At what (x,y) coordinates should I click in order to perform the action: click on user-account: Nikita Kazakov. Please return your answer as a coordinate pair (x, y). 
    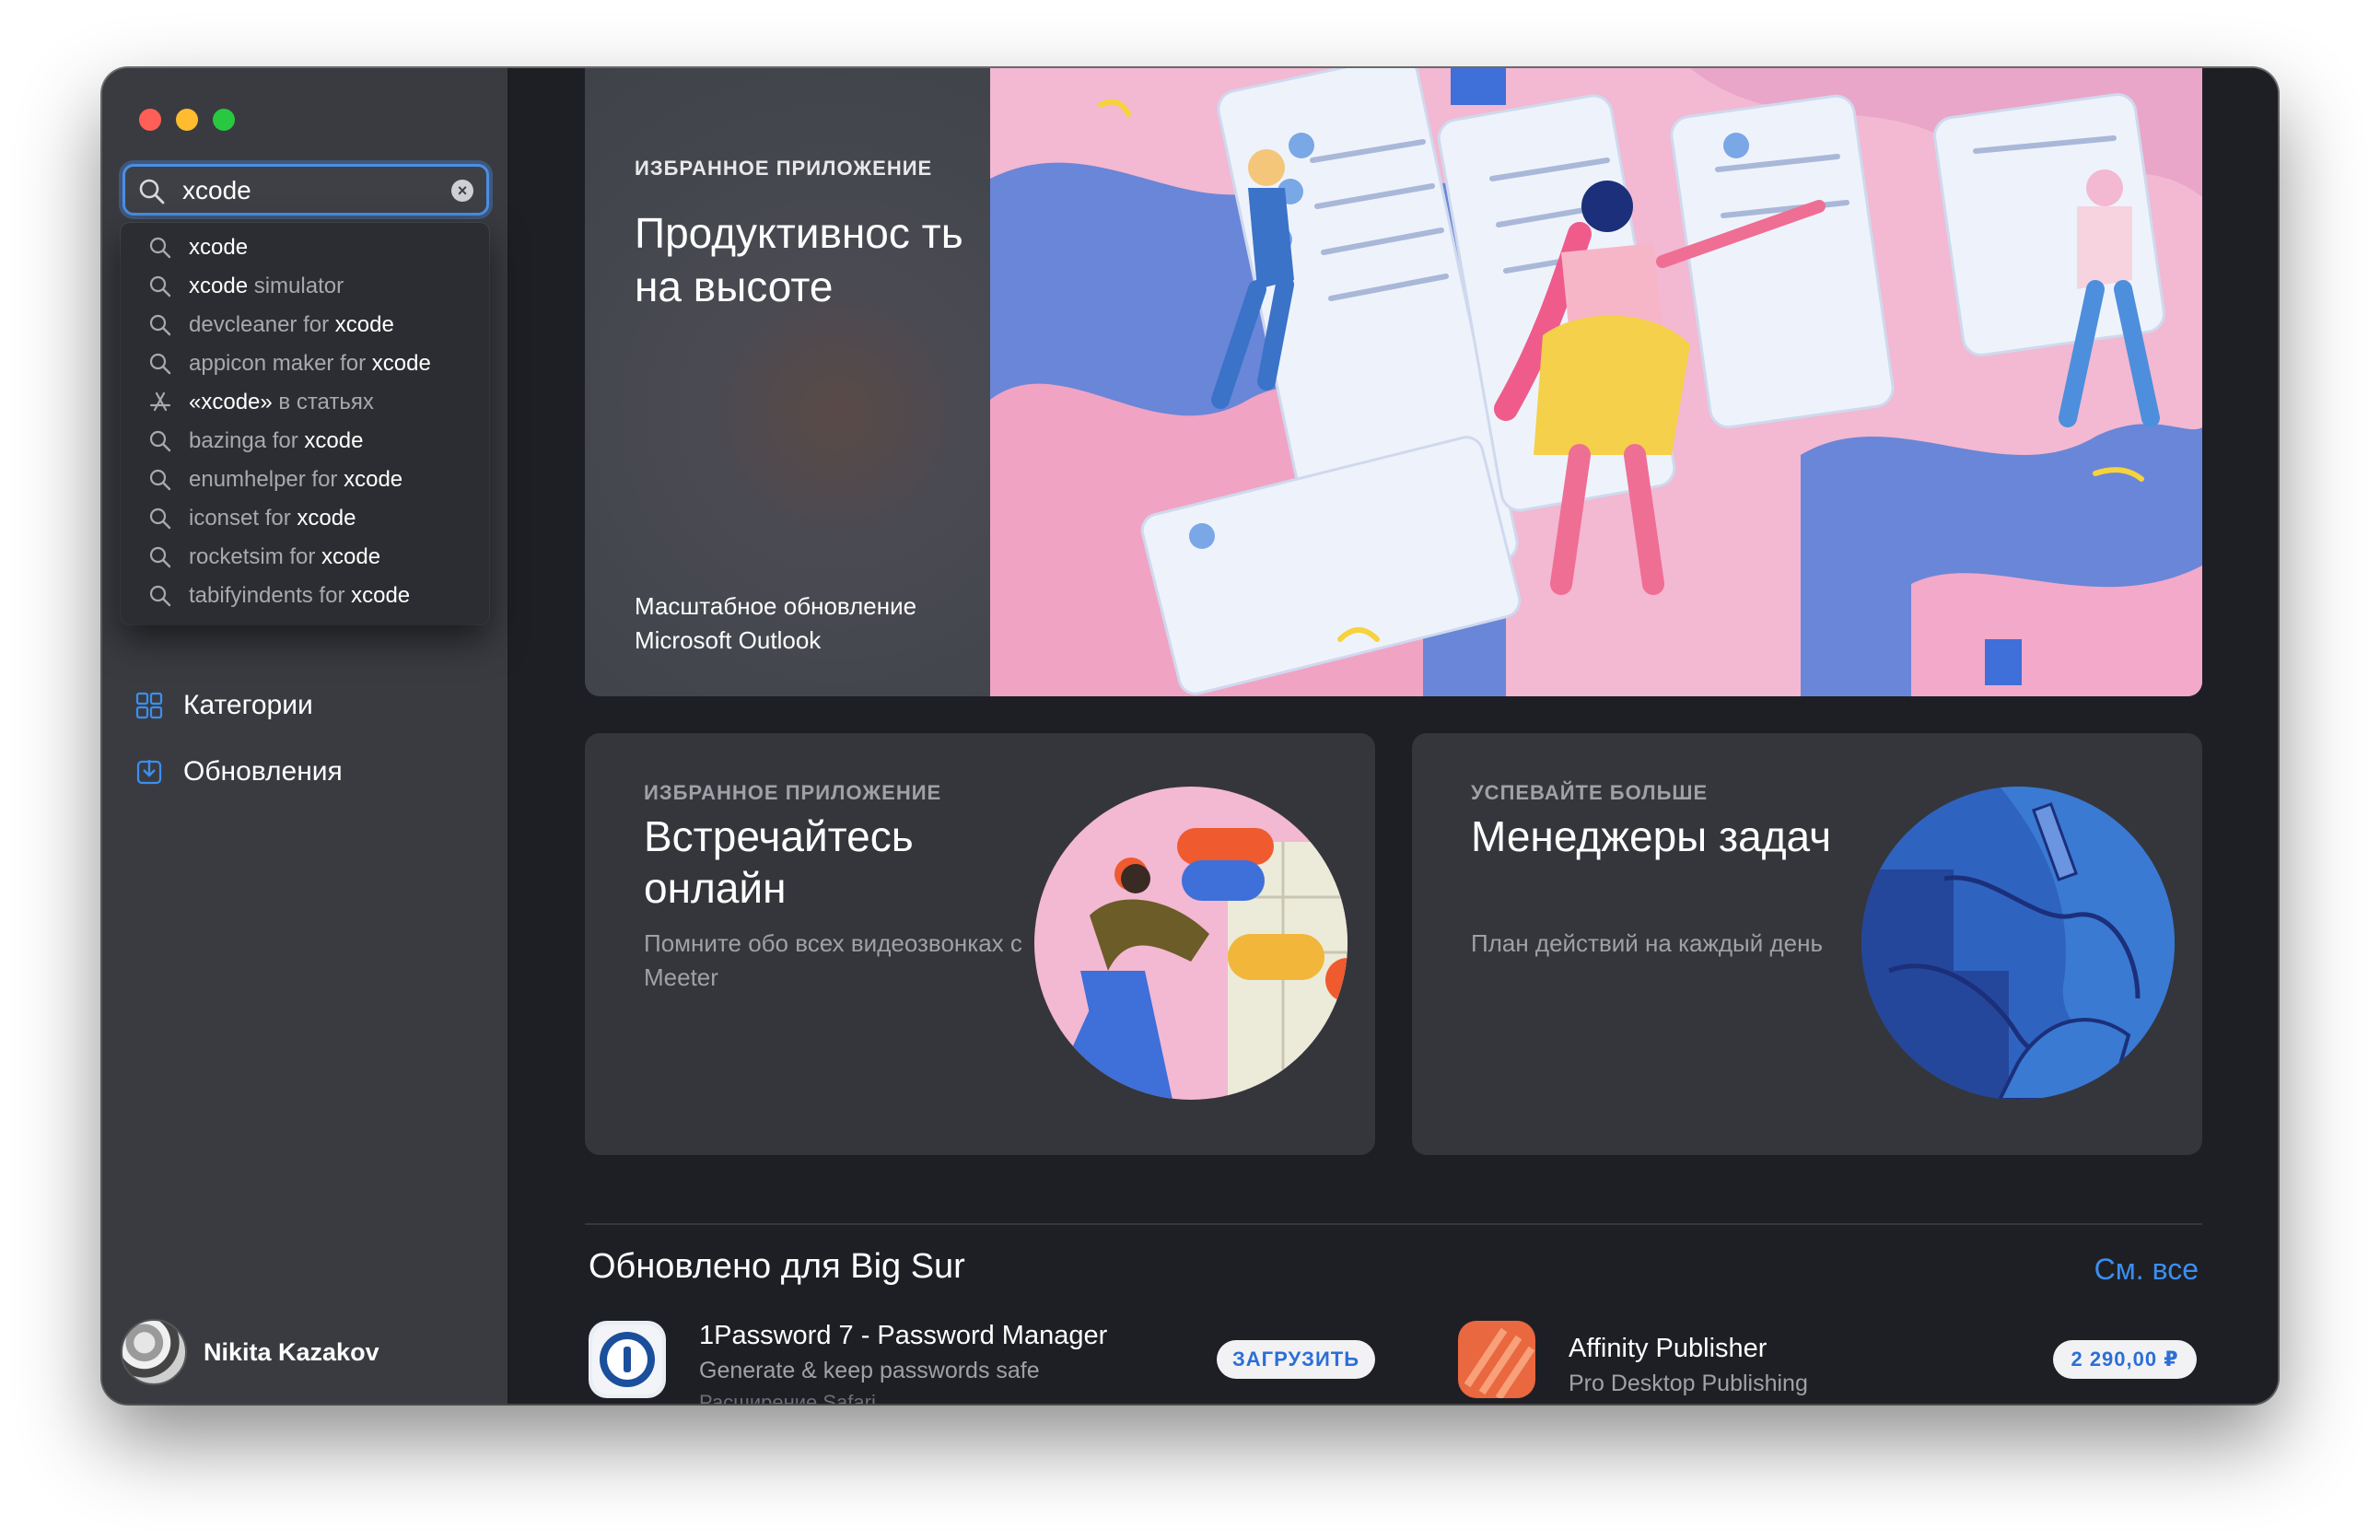
    Looking at the image, I should click on (250, 1352).